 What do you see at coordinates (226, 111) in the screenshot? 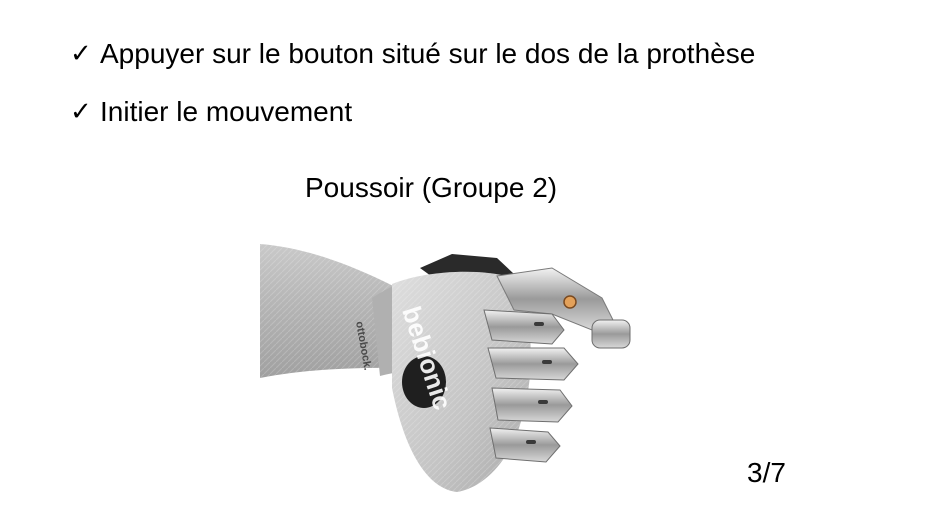
I see `bullet-text: Initier le mouvement` at bounding box center [226, 111].